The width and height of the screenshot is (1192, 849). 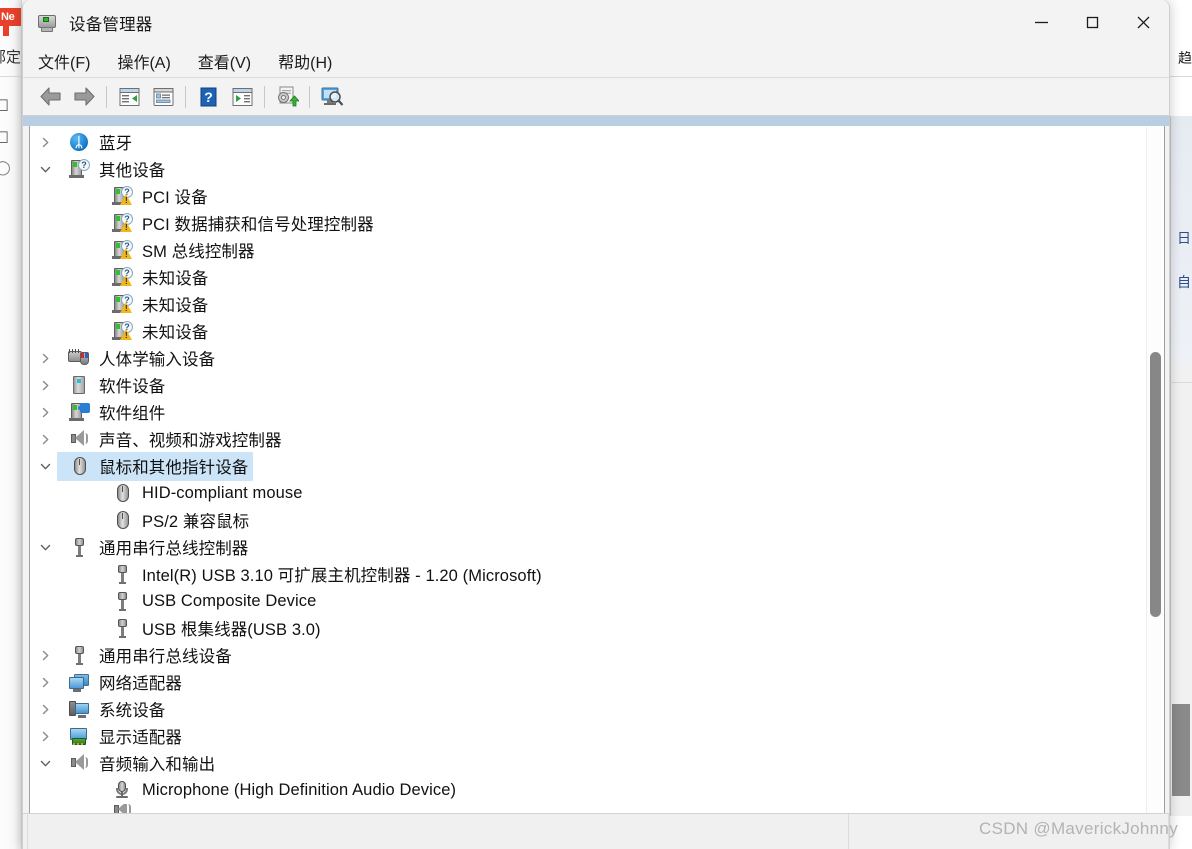 What do you see at coordinates (129, 97) in the screenshot?
I see `show-hide-console-tree-icon` at bounding box center [129, 97].